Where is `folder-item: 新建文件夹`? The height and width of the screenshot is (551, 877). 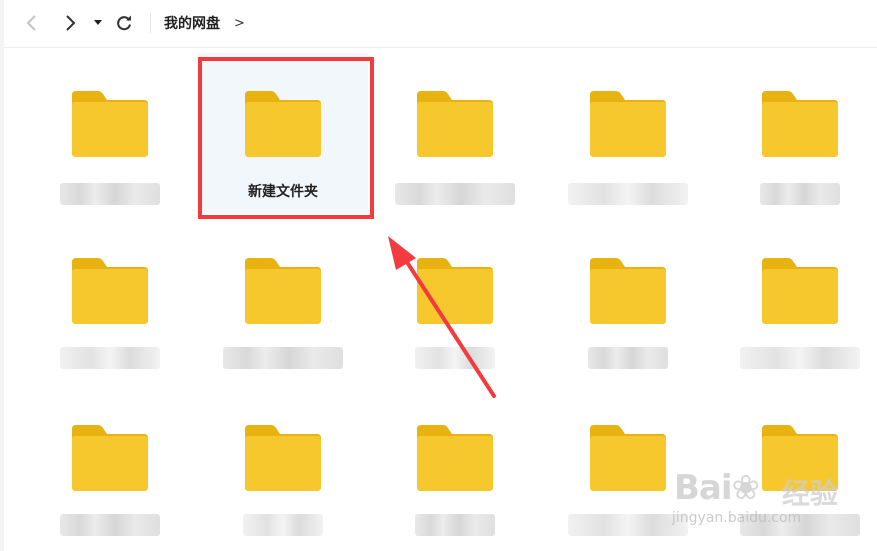
folder-item: 新建文件夹 is located at coordinates (283, 133).